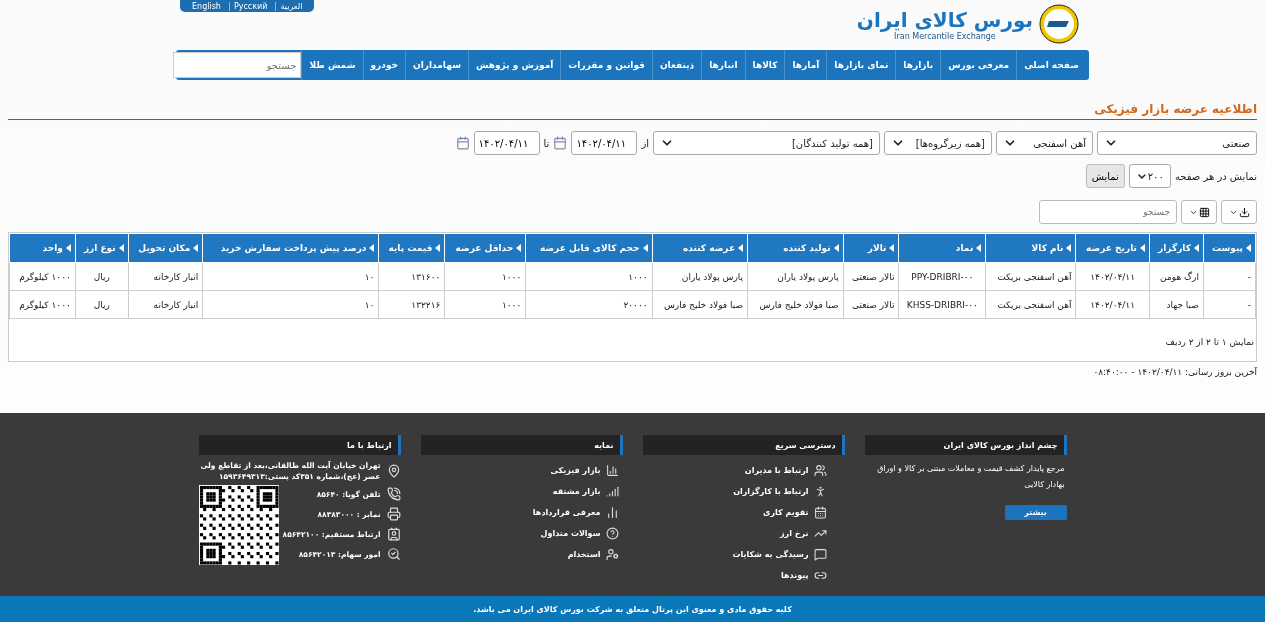 Image resolution: width=1265 pixels, height=622 pixels. What do you see at coordinates (546, 143) in the screenshot?
I see `to-label: تا` at bounding box center [546, 143].